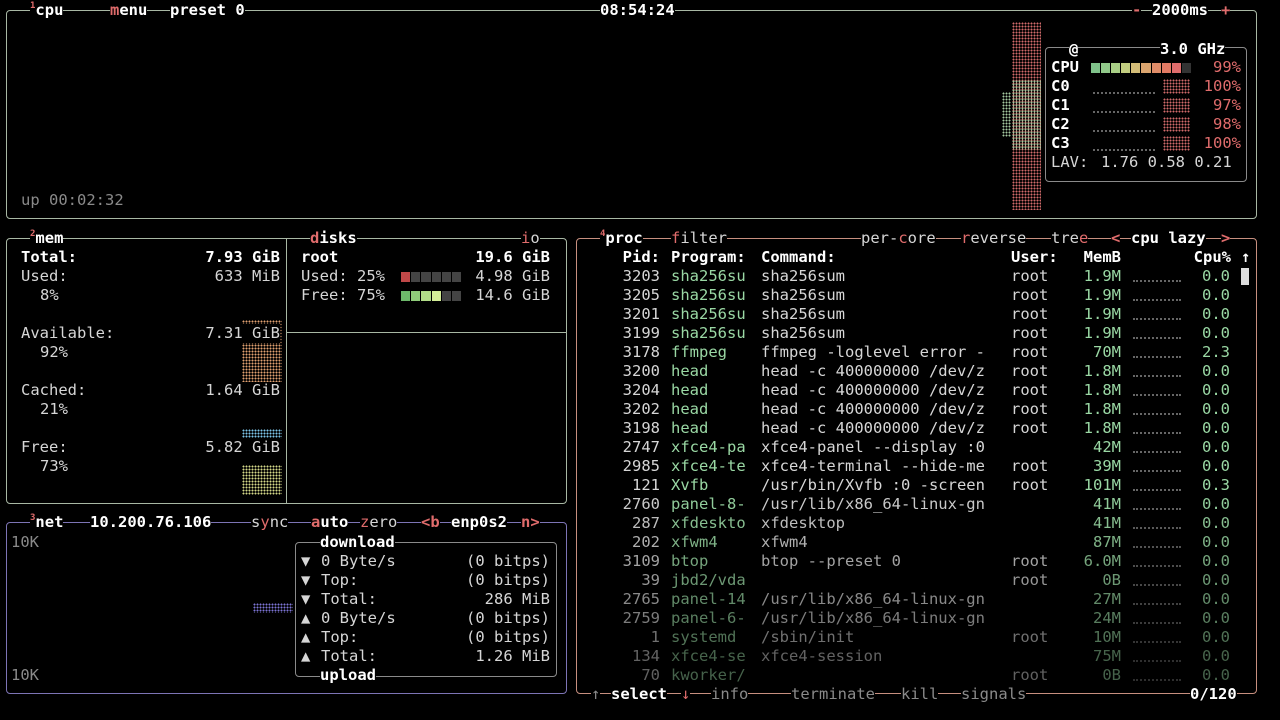  Describe the element at coordinates (686, 694) in the screenshot. I see `select-down-icon: ↓` at that location.